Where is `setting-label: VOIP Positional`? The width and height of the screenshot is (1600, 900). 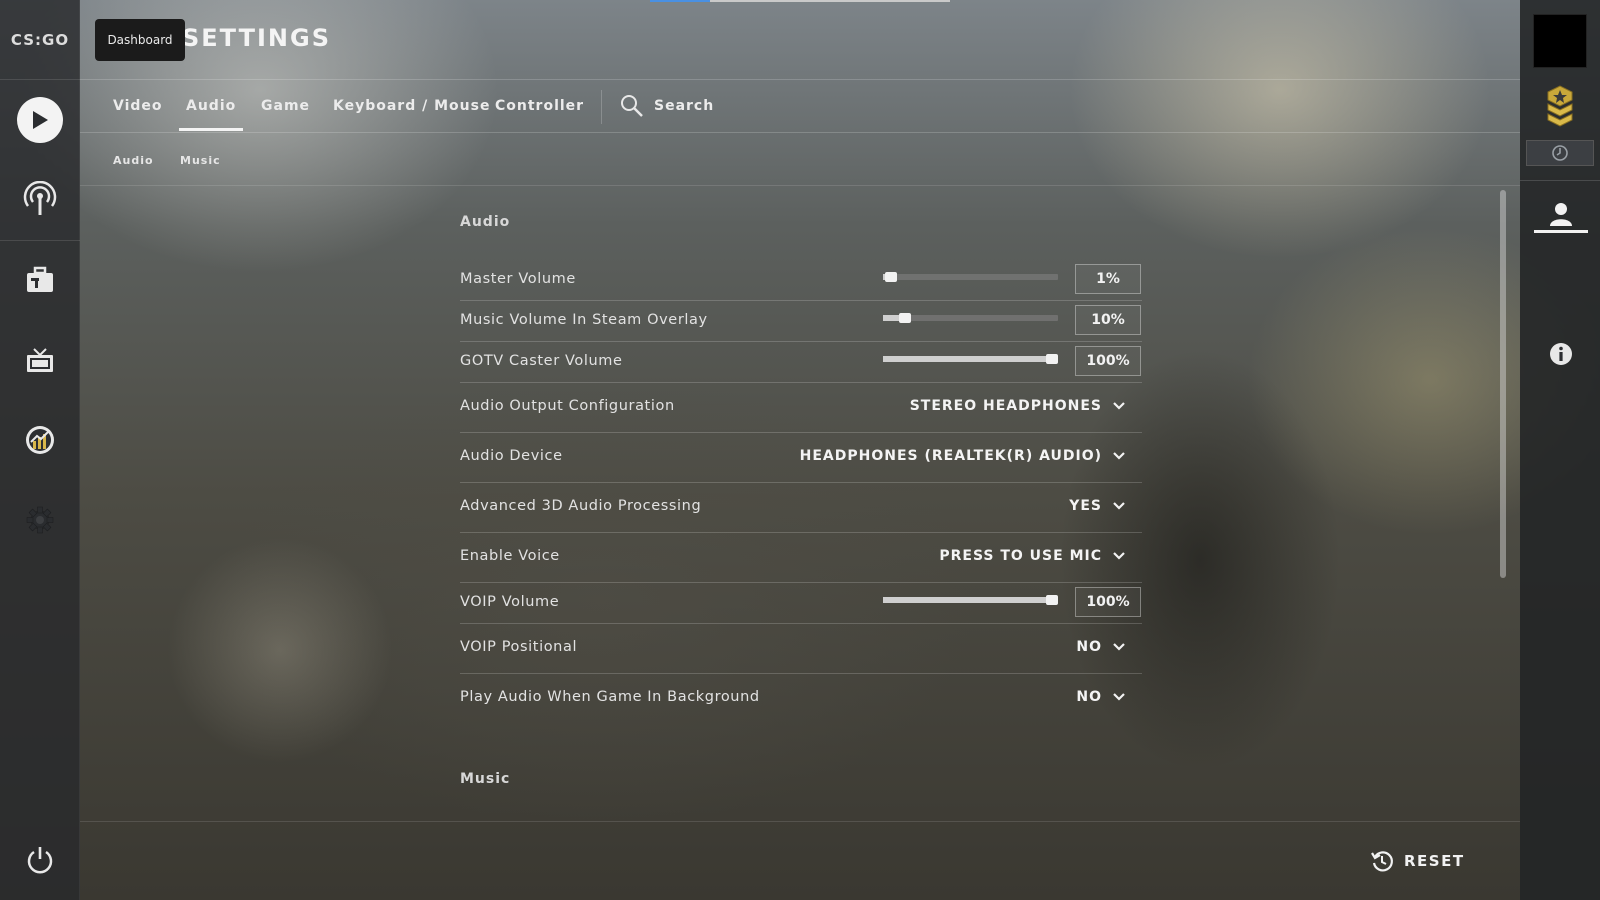 setting-label: VOIP Positional is located at coordinates (519, 647).